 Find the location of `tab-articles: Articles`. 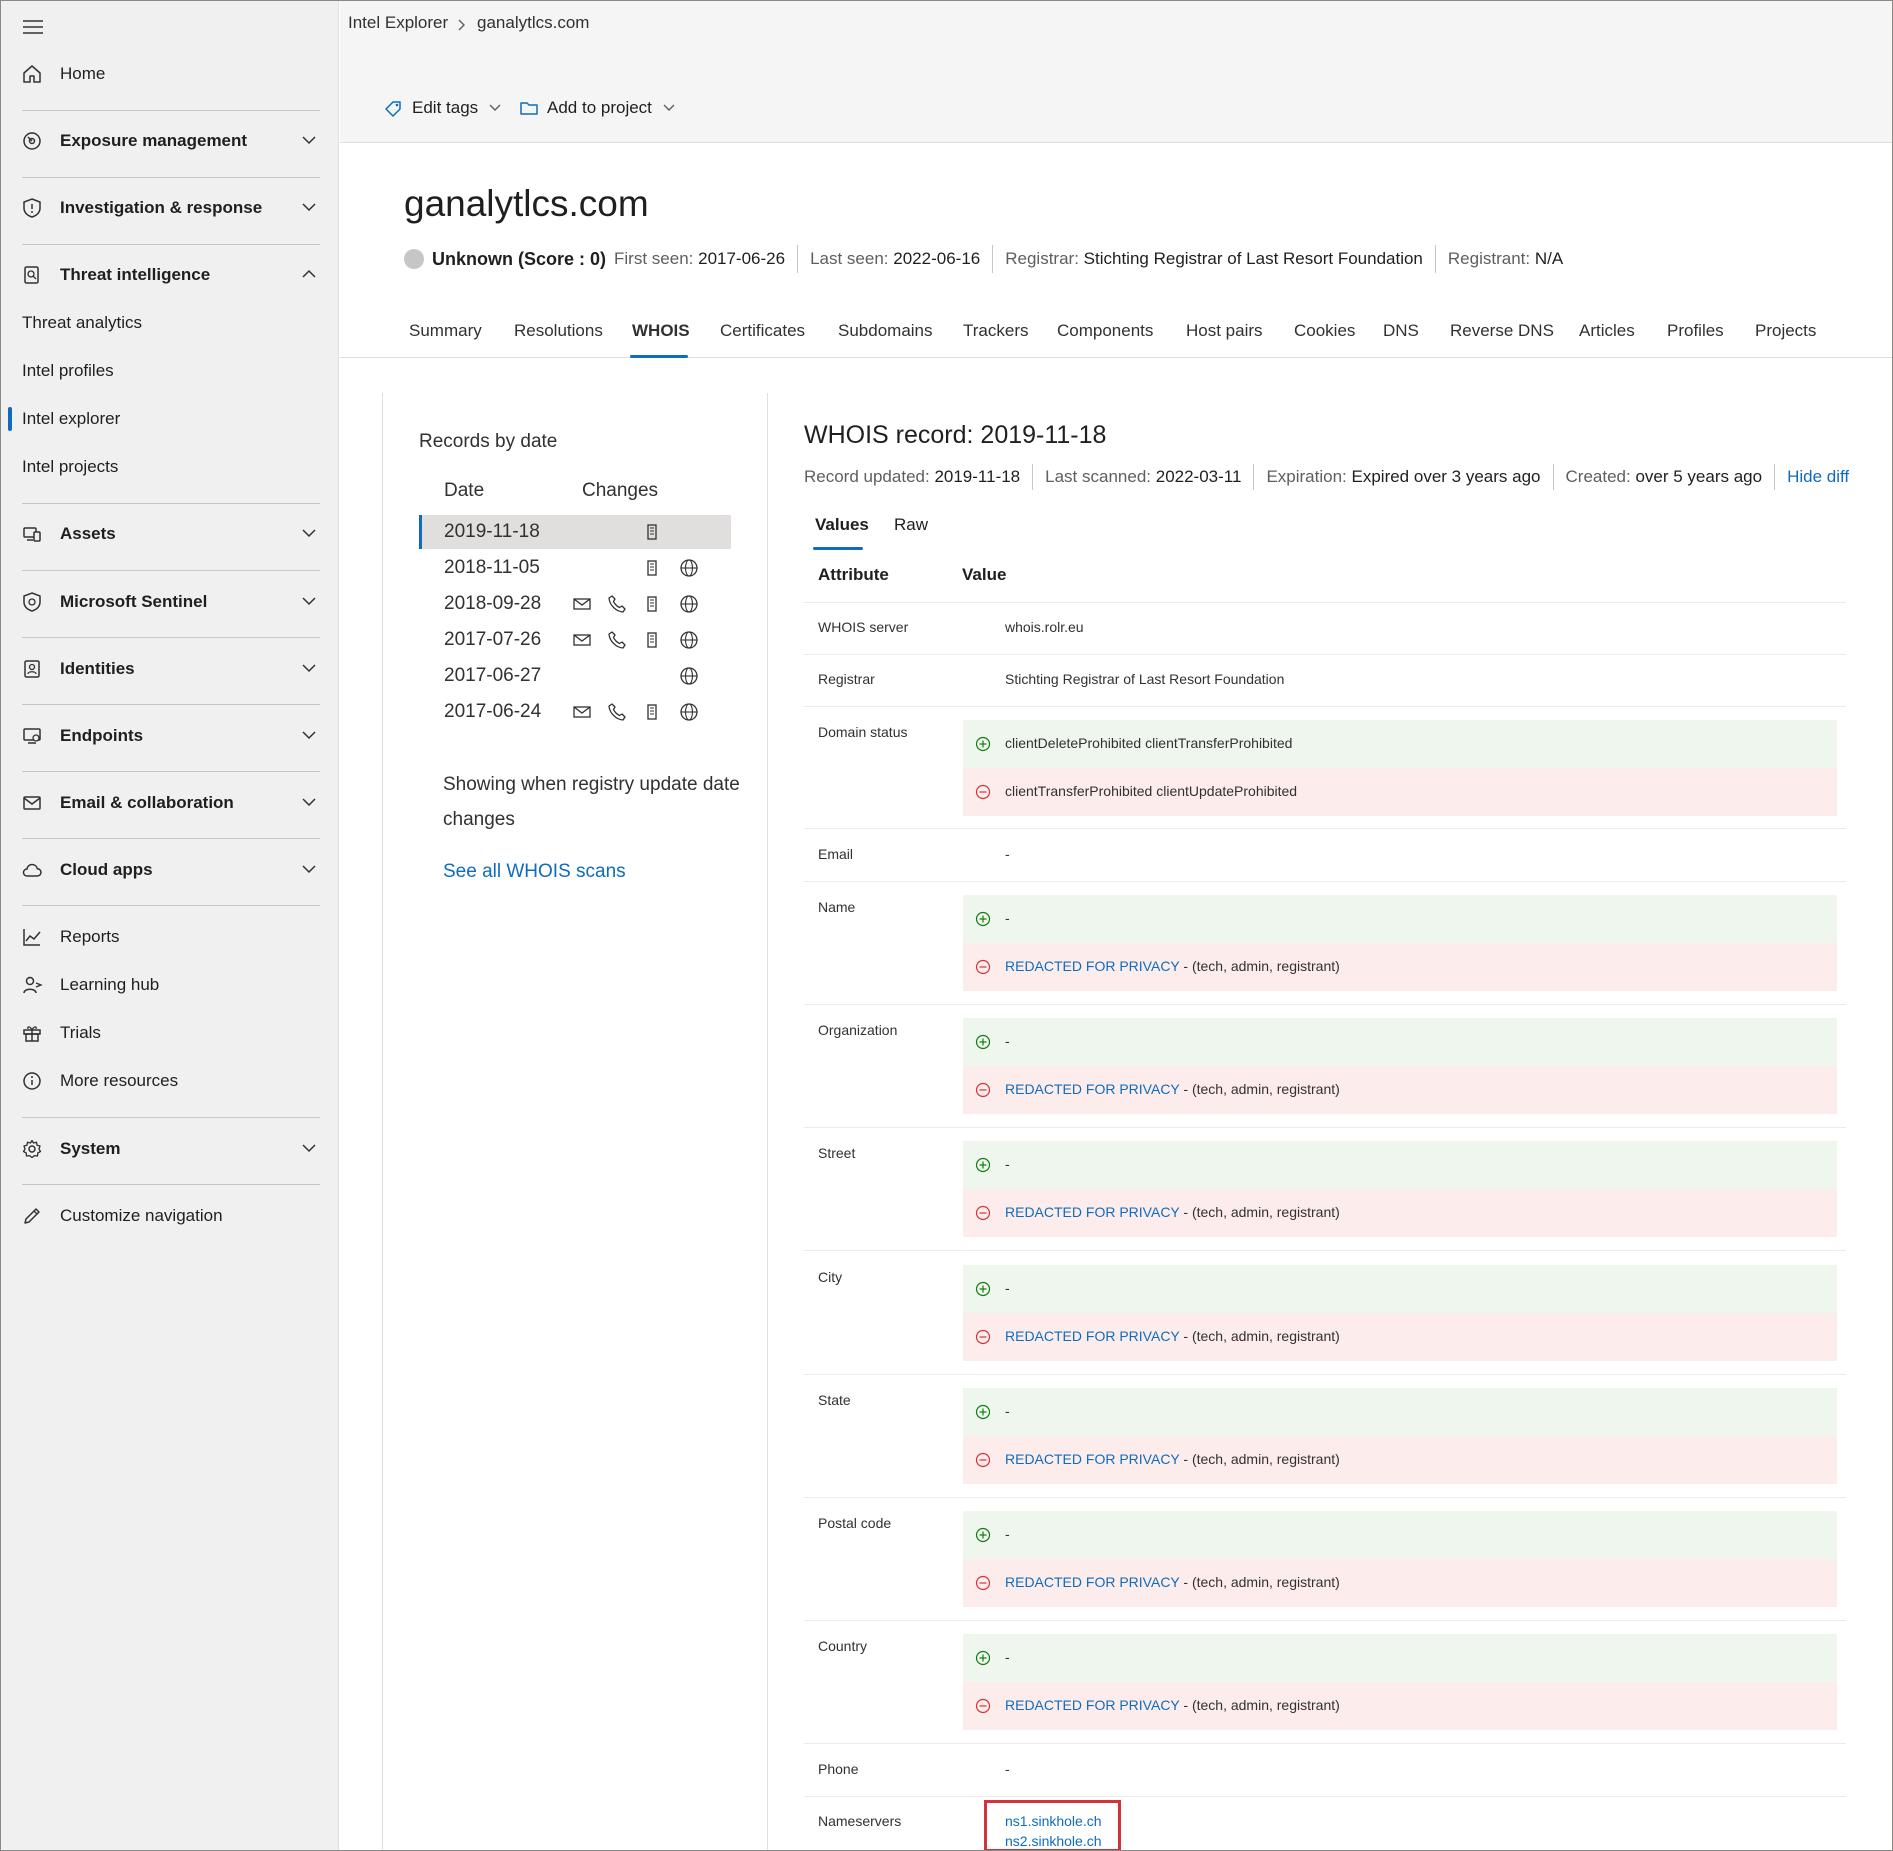

tab-articles: Articles is located at coordinates (1607, 331).